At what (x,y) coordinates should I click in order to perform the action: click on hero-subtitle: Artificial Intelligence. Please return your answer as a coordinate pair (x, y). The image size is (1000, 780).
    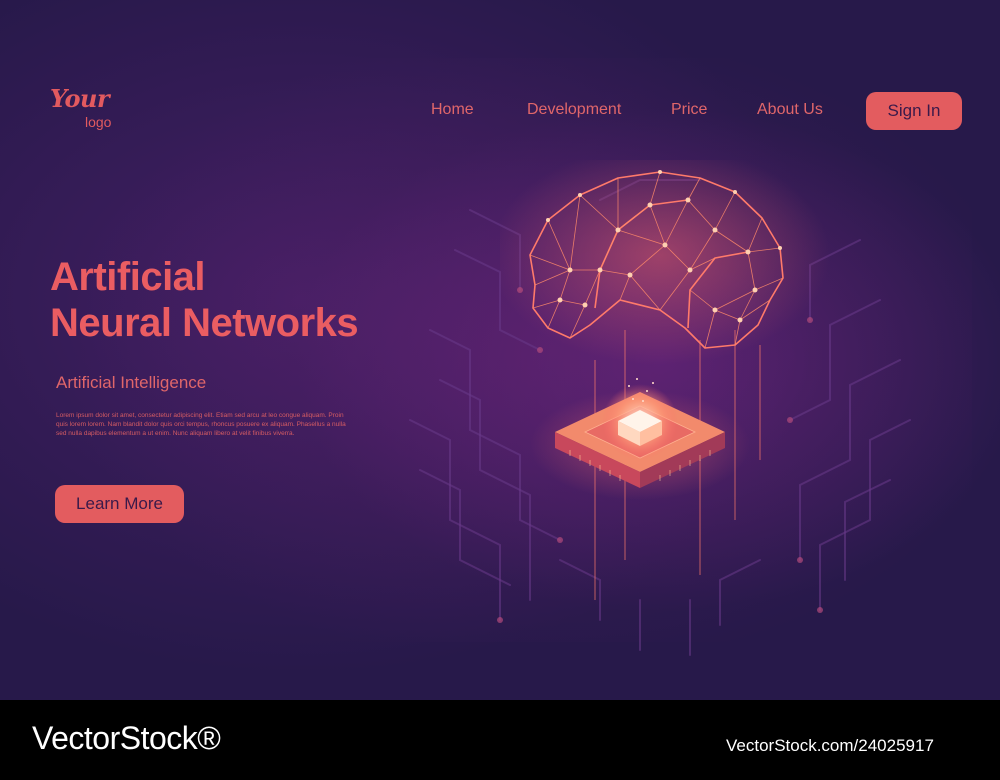
    Looking at the image, I should click on (131, 382).